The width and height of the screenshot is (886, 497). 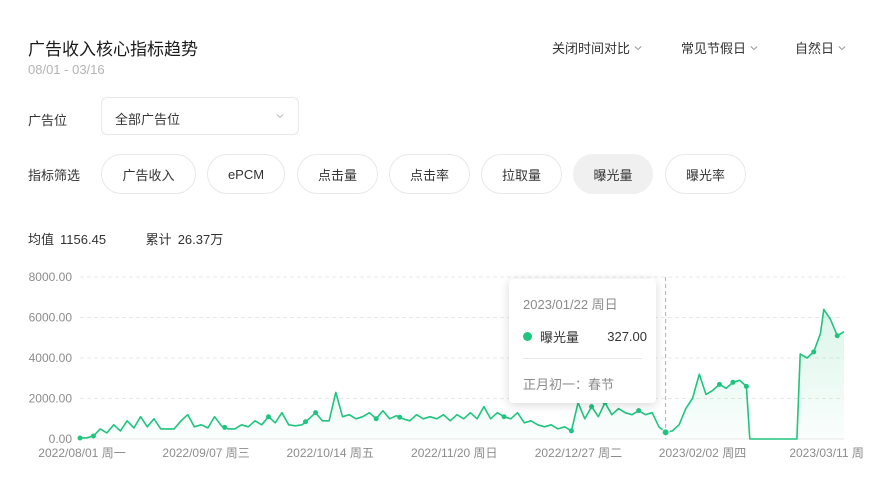 I want to click on ad-slot-select: 全部广告位, so click(x=200, y=116).